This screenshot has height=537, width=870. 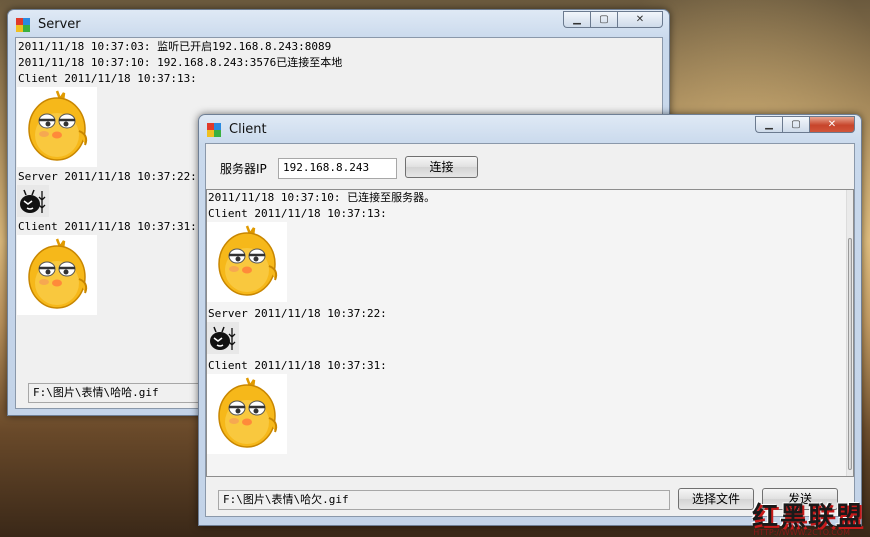 What do you see at coordinates (322, 197) in the screenshot?
I see `log-line: 2011/11/18 10:37:10: 已连接至服务器。` at bounding box center [322, 197].